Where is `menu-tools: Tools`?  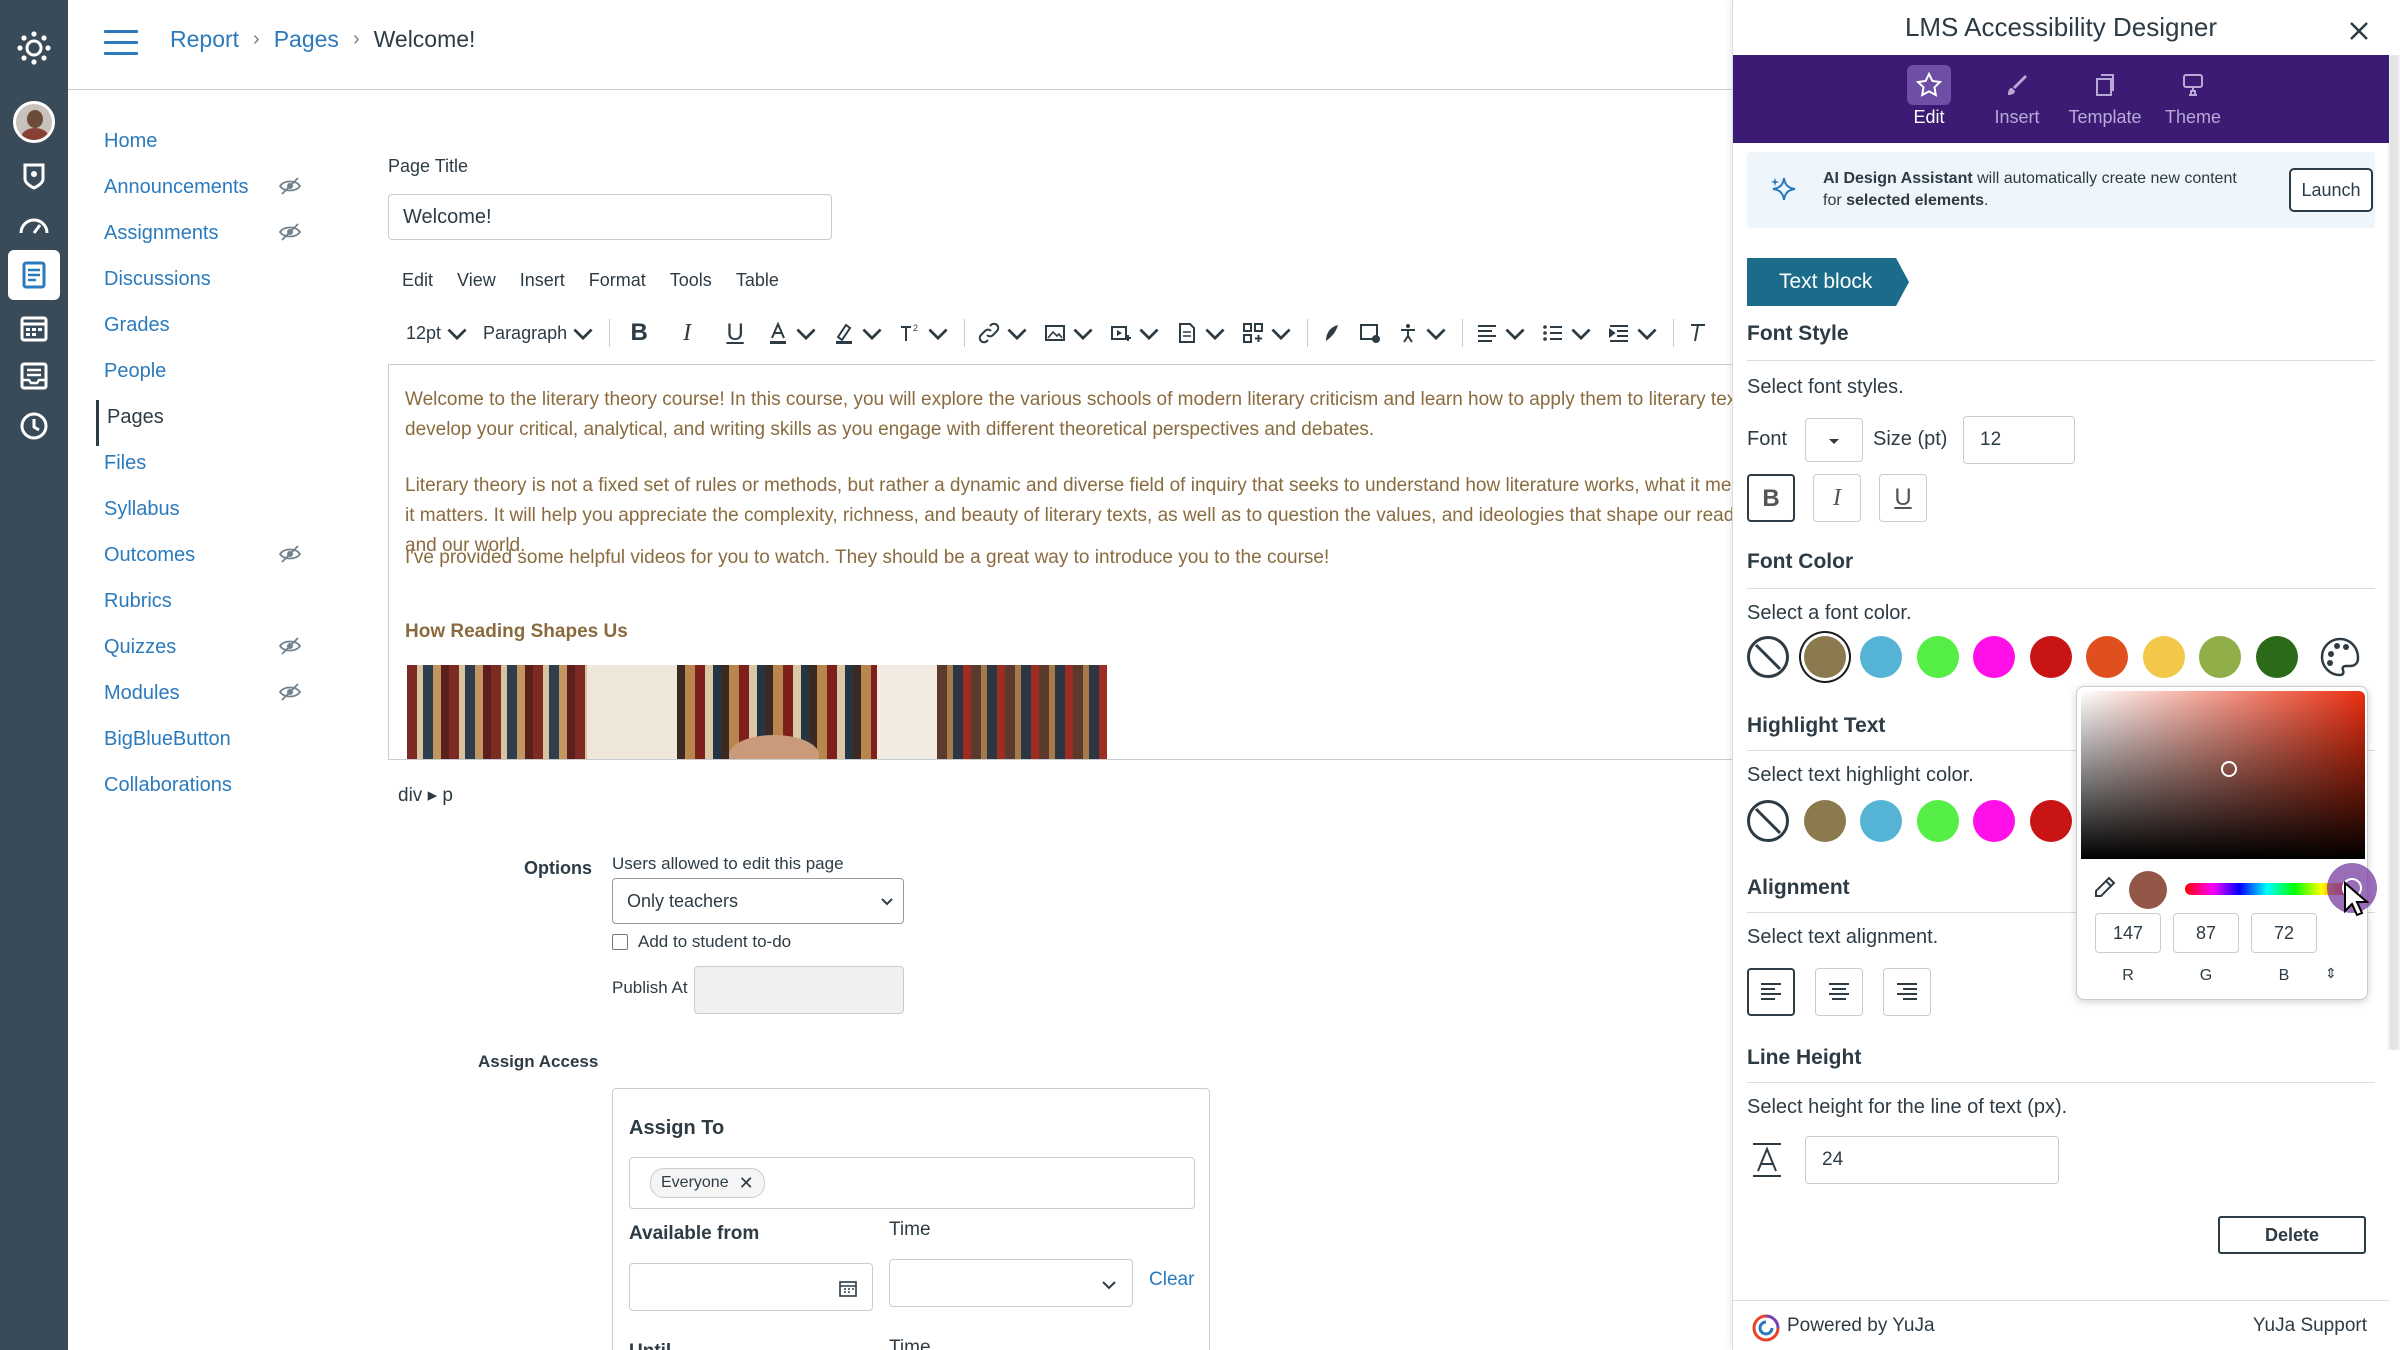
menu-tools: Tools is located at coordinates (691, 280).